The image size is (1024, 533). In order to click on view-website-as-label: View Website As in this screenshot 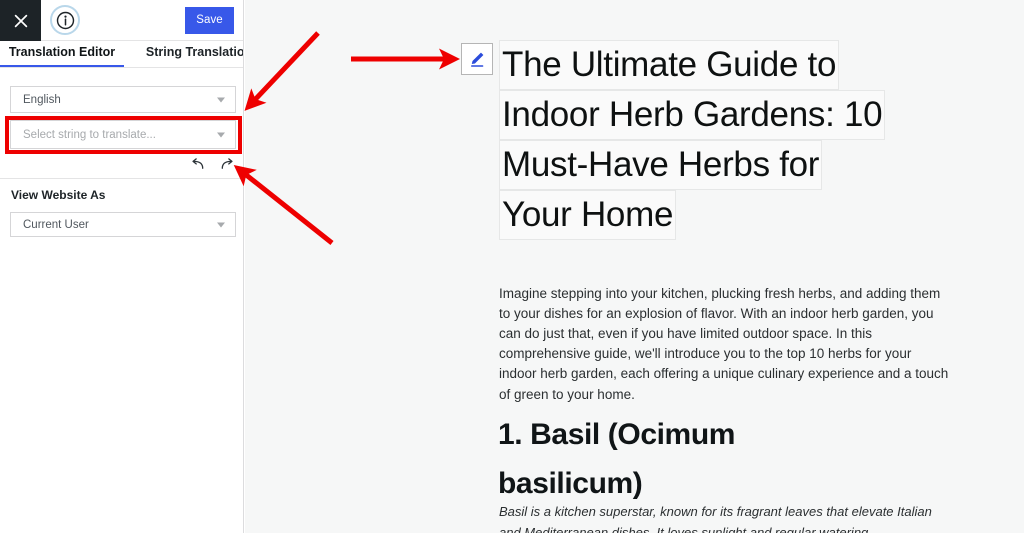, I will do `click(58, 195)`.